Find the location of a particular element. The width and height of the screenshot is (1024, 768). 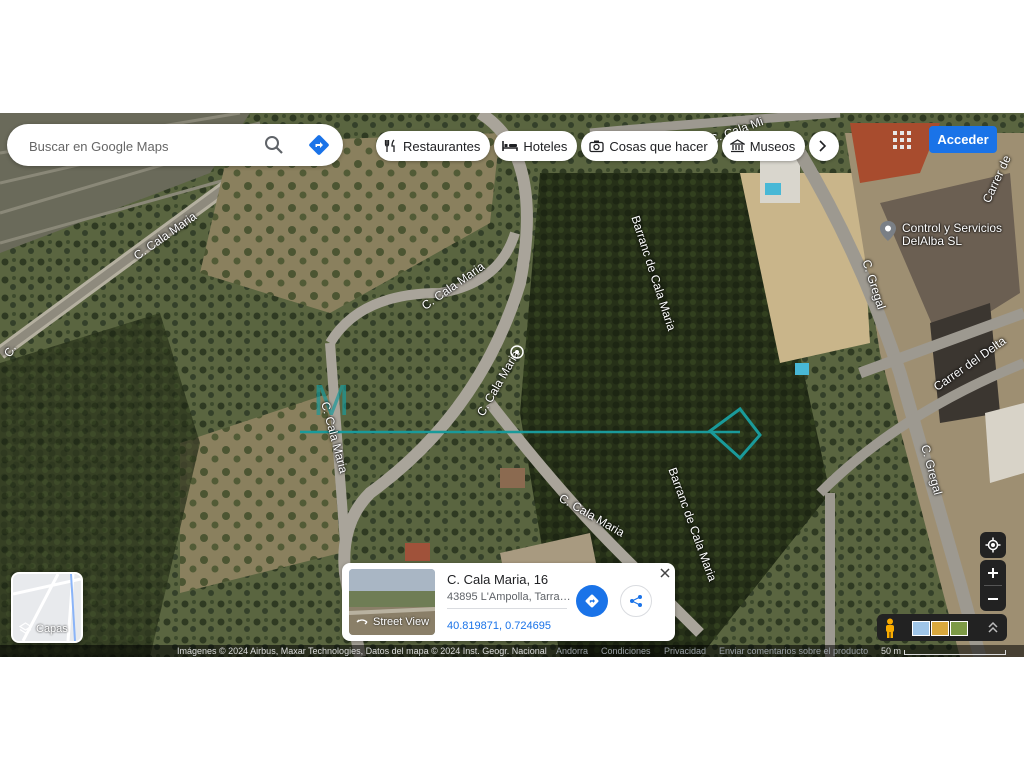

scale-bar is located at coordinates (955, 652).